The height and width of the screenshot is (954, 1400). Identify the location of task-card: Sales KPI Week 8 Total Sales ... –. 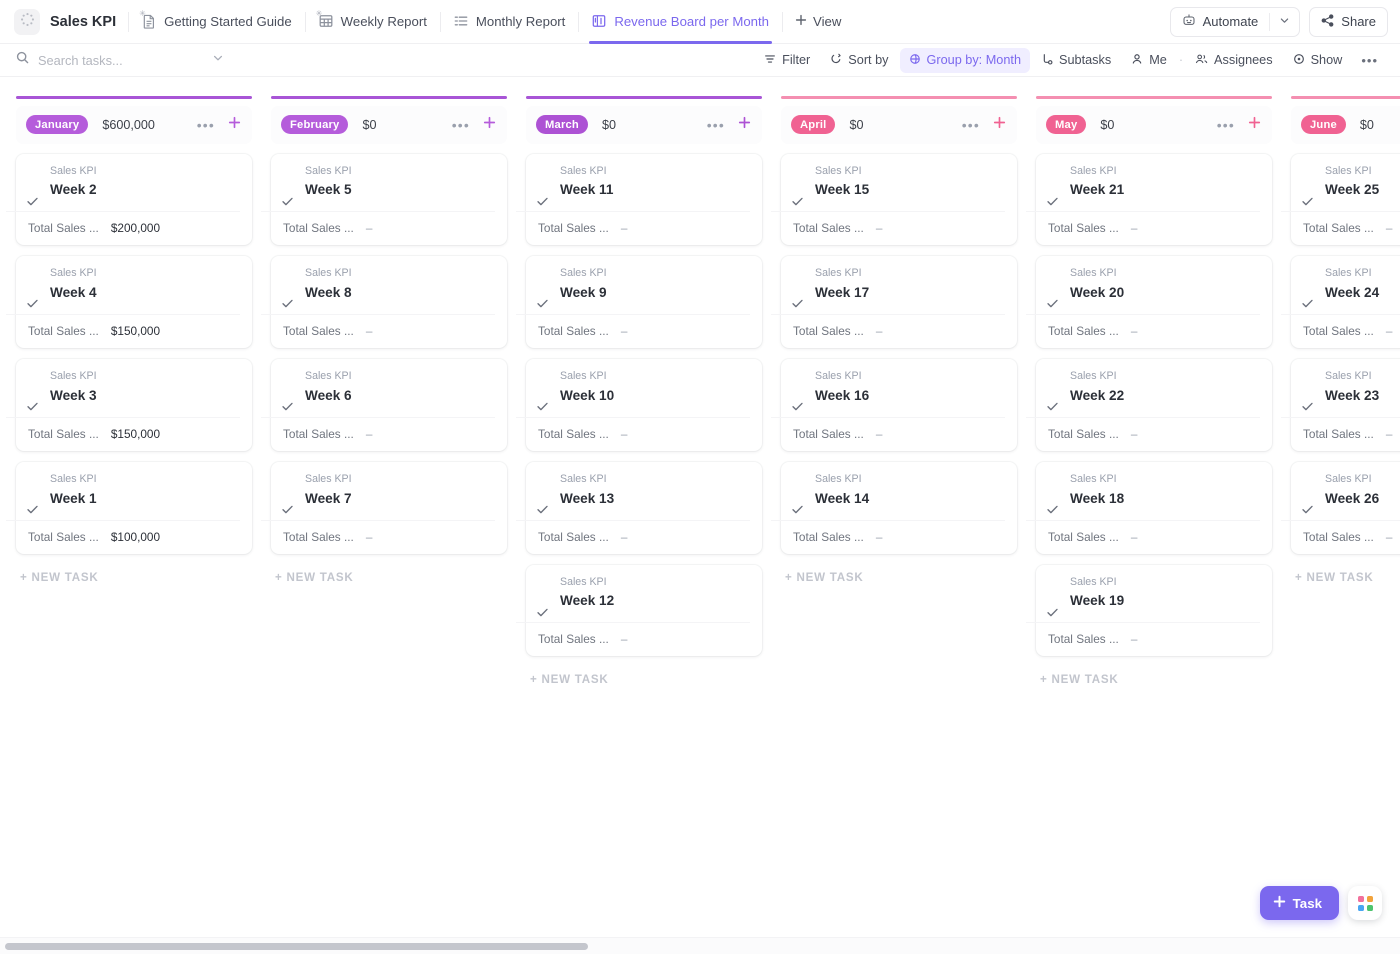
(384, 302).